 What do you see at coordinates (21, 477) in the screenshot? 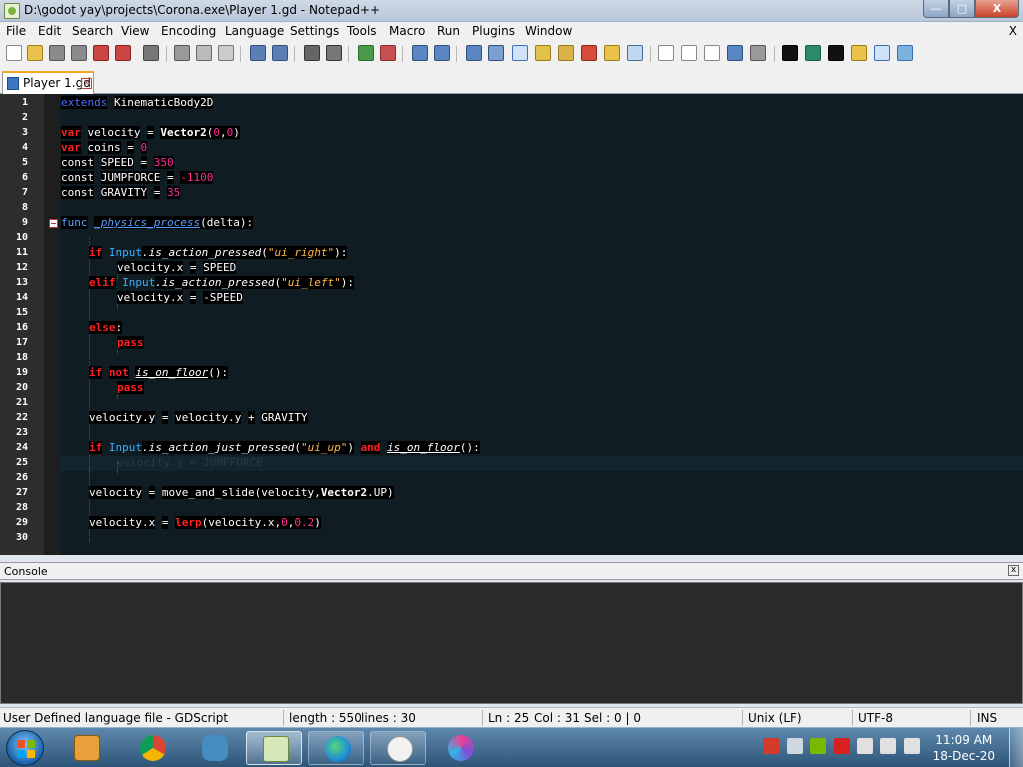
I see `line-number: 26` at bounding box center [21, 477].